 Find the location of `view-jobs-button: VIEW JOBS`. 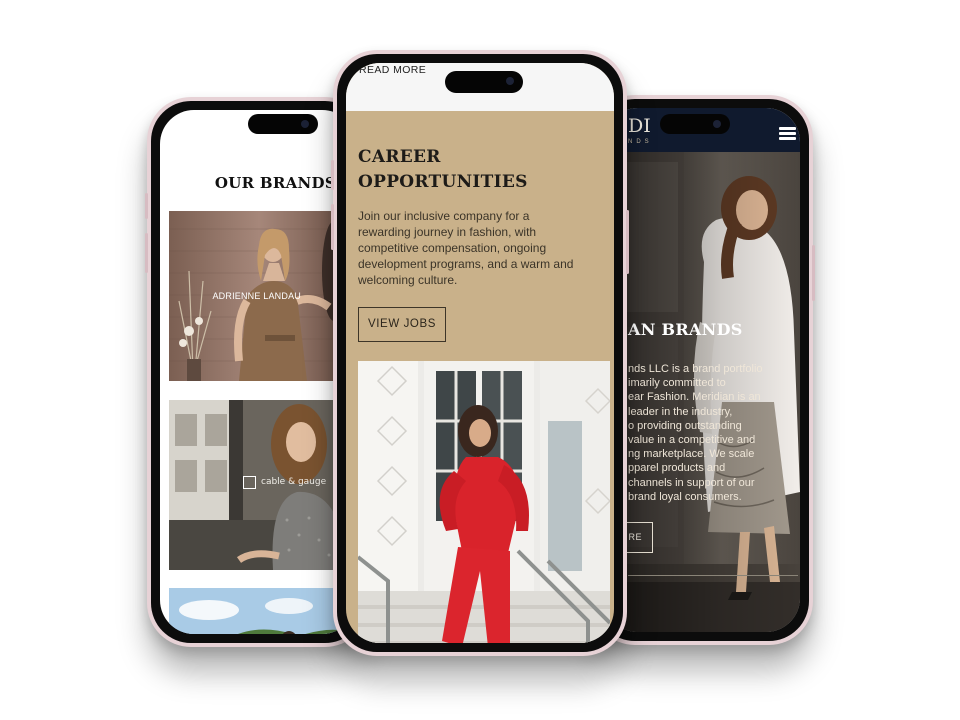

view-jobs-button: VIEW JOBS is located at coordinates (402, 324).